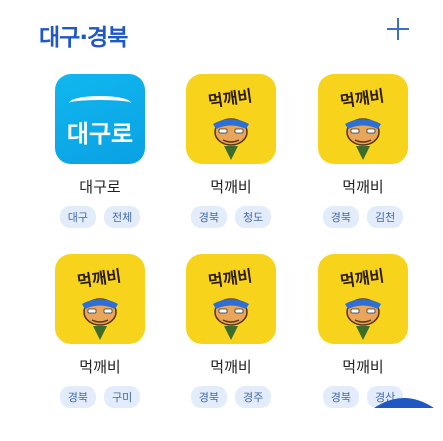 The height and width of the screenshot is (441, 443). I want to click on app-item-mukkaebi: 먹깨비 먹깨비 경북 김천, so click(363, 159).